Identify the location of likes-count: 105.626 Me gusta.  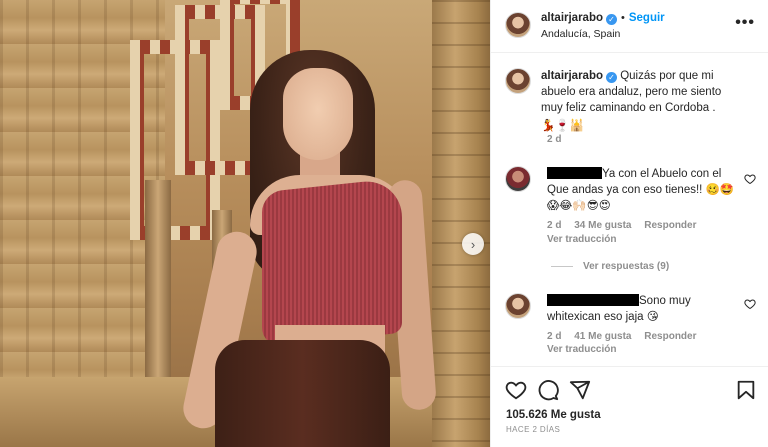
(553, 415).